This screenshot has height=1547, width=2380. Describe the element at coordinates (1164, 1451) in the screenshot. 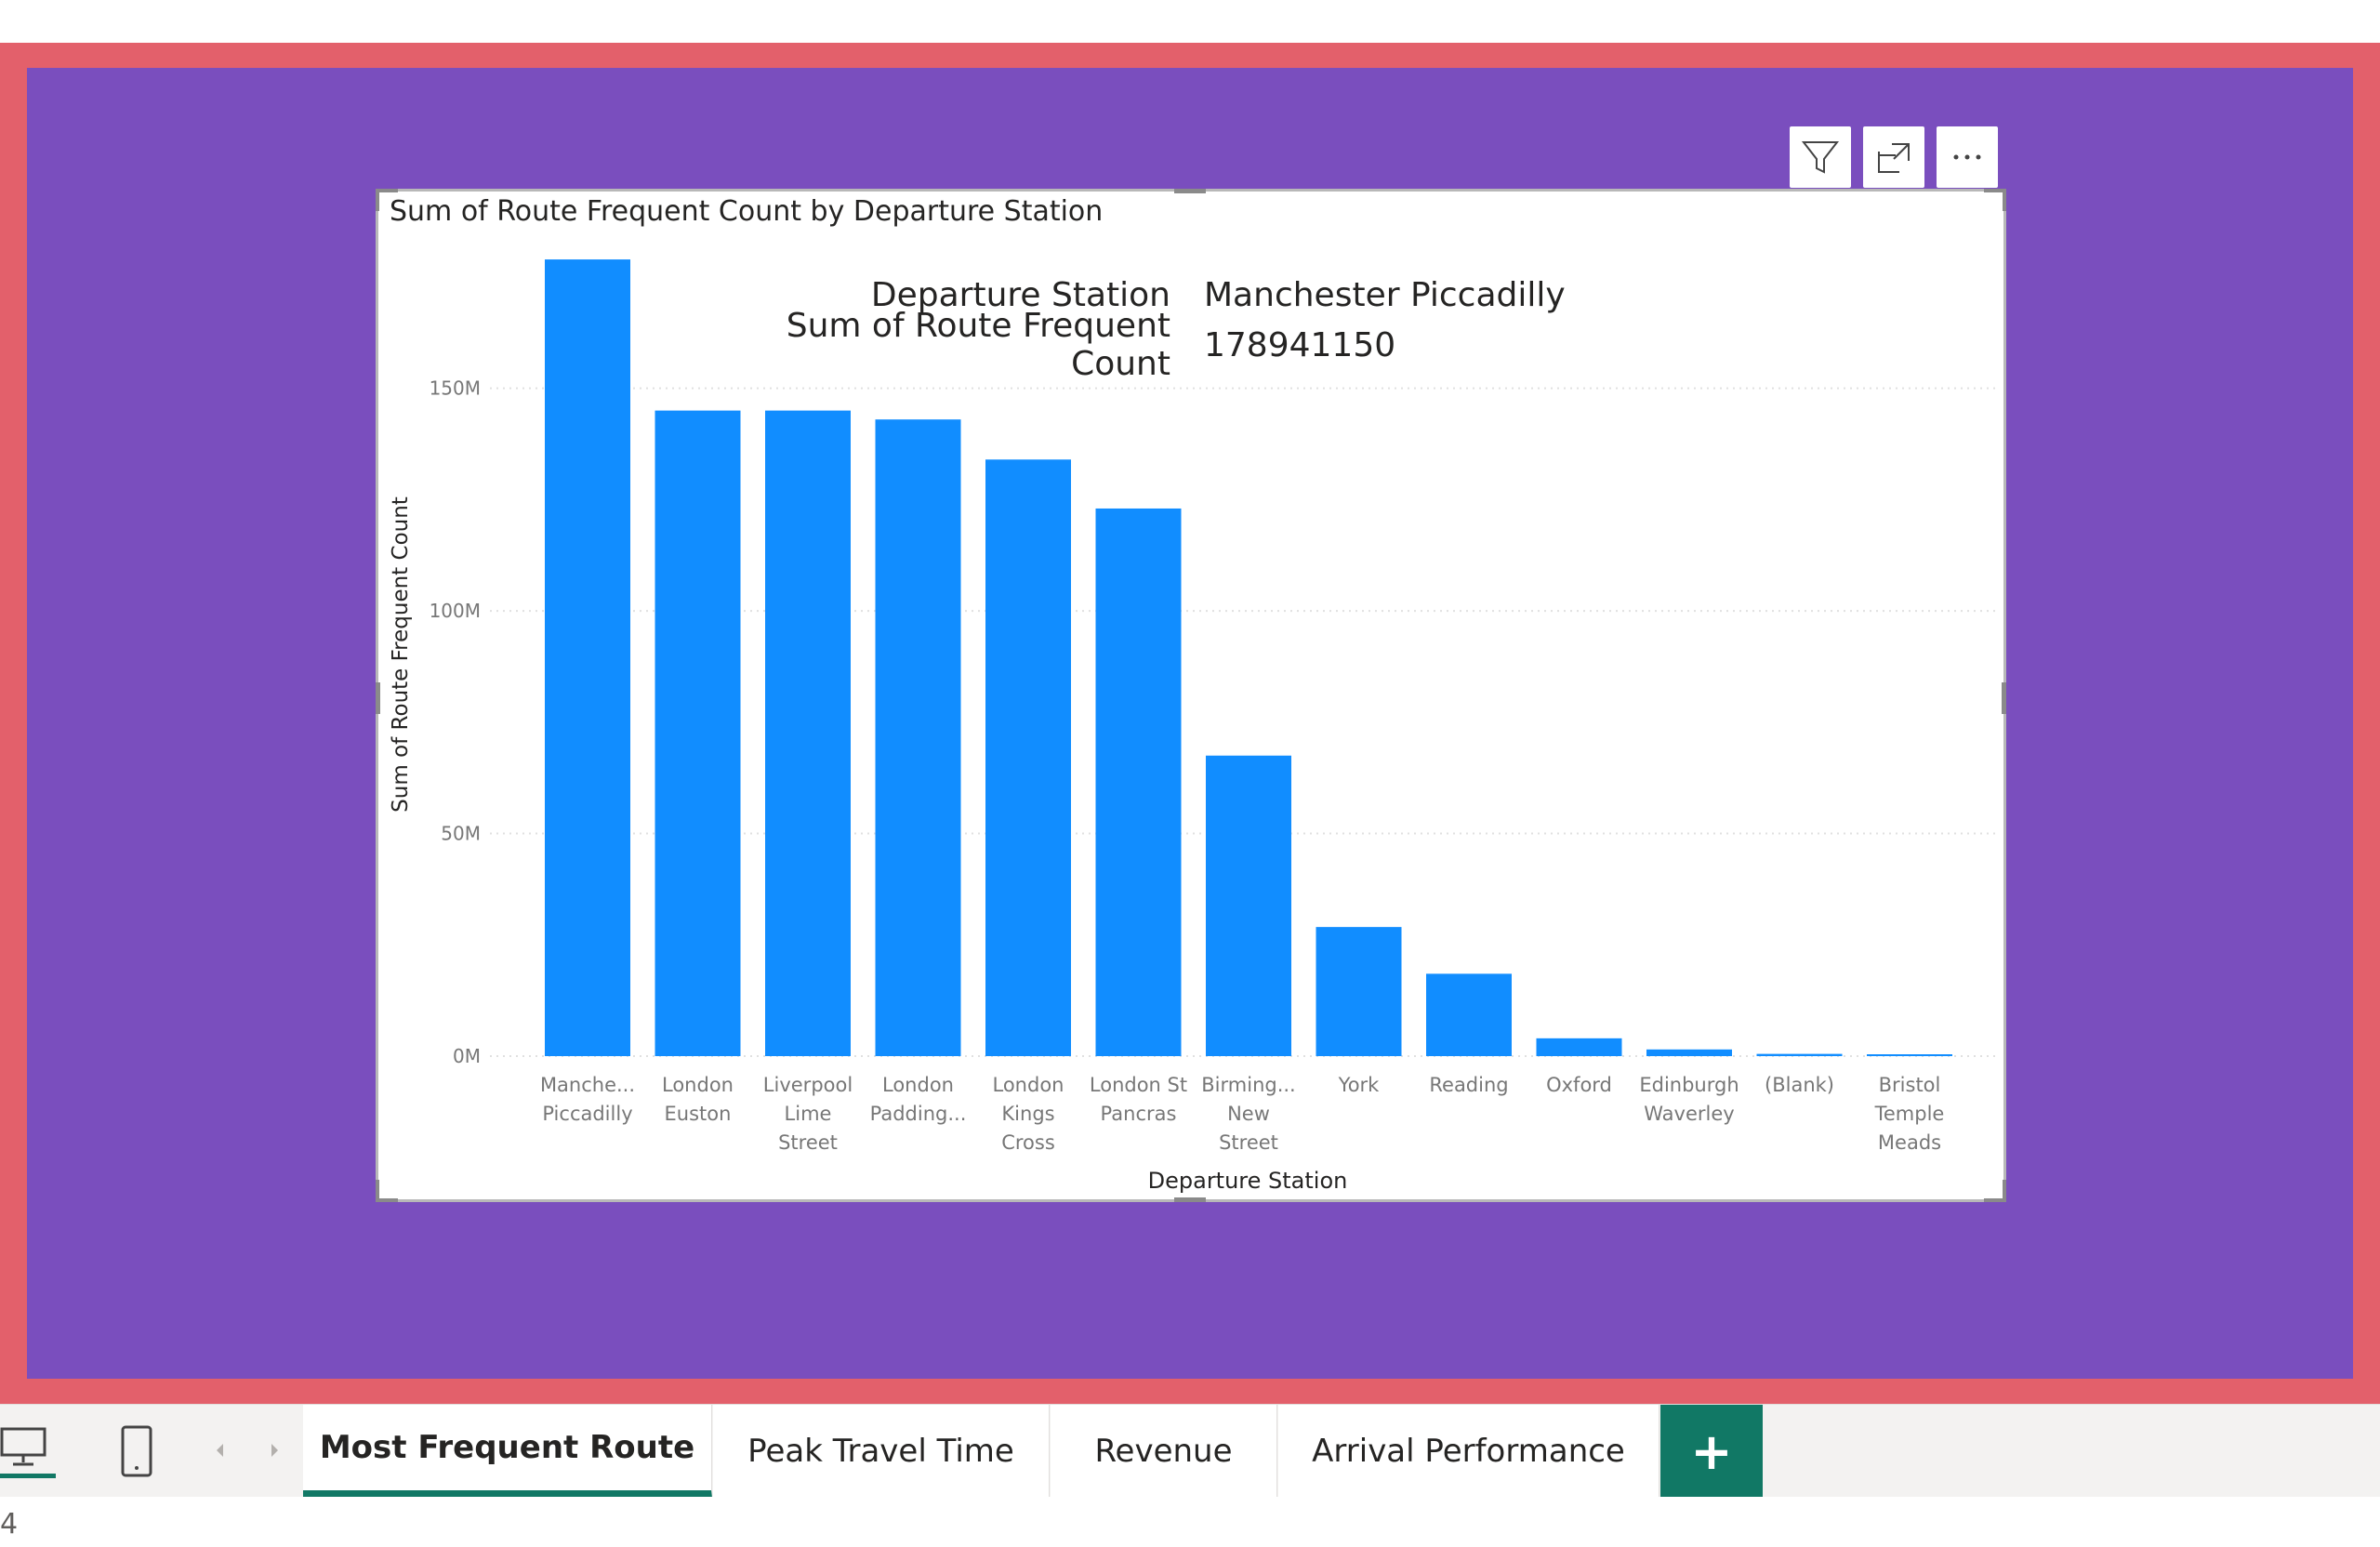

I see `tab-revenue: Revenue` at that location.